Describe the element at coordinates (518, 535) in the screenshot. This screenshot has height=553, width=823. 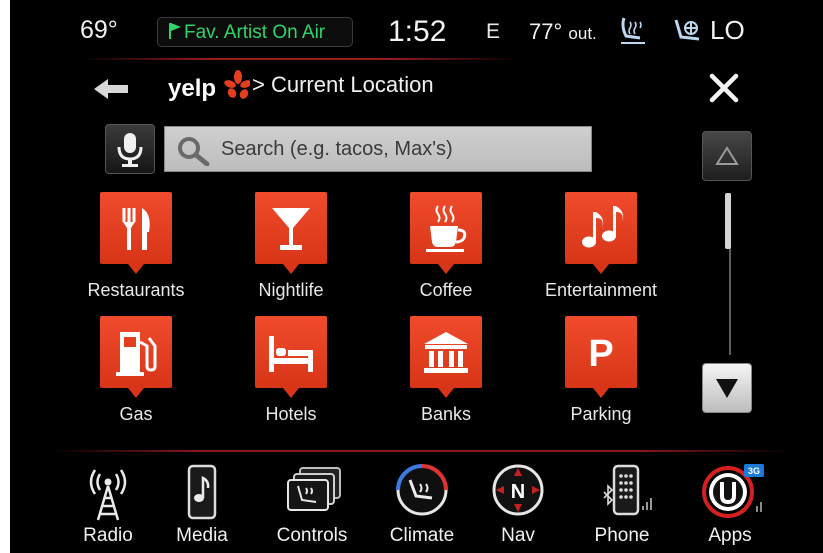
I see `dock-label: Nav` at that location.